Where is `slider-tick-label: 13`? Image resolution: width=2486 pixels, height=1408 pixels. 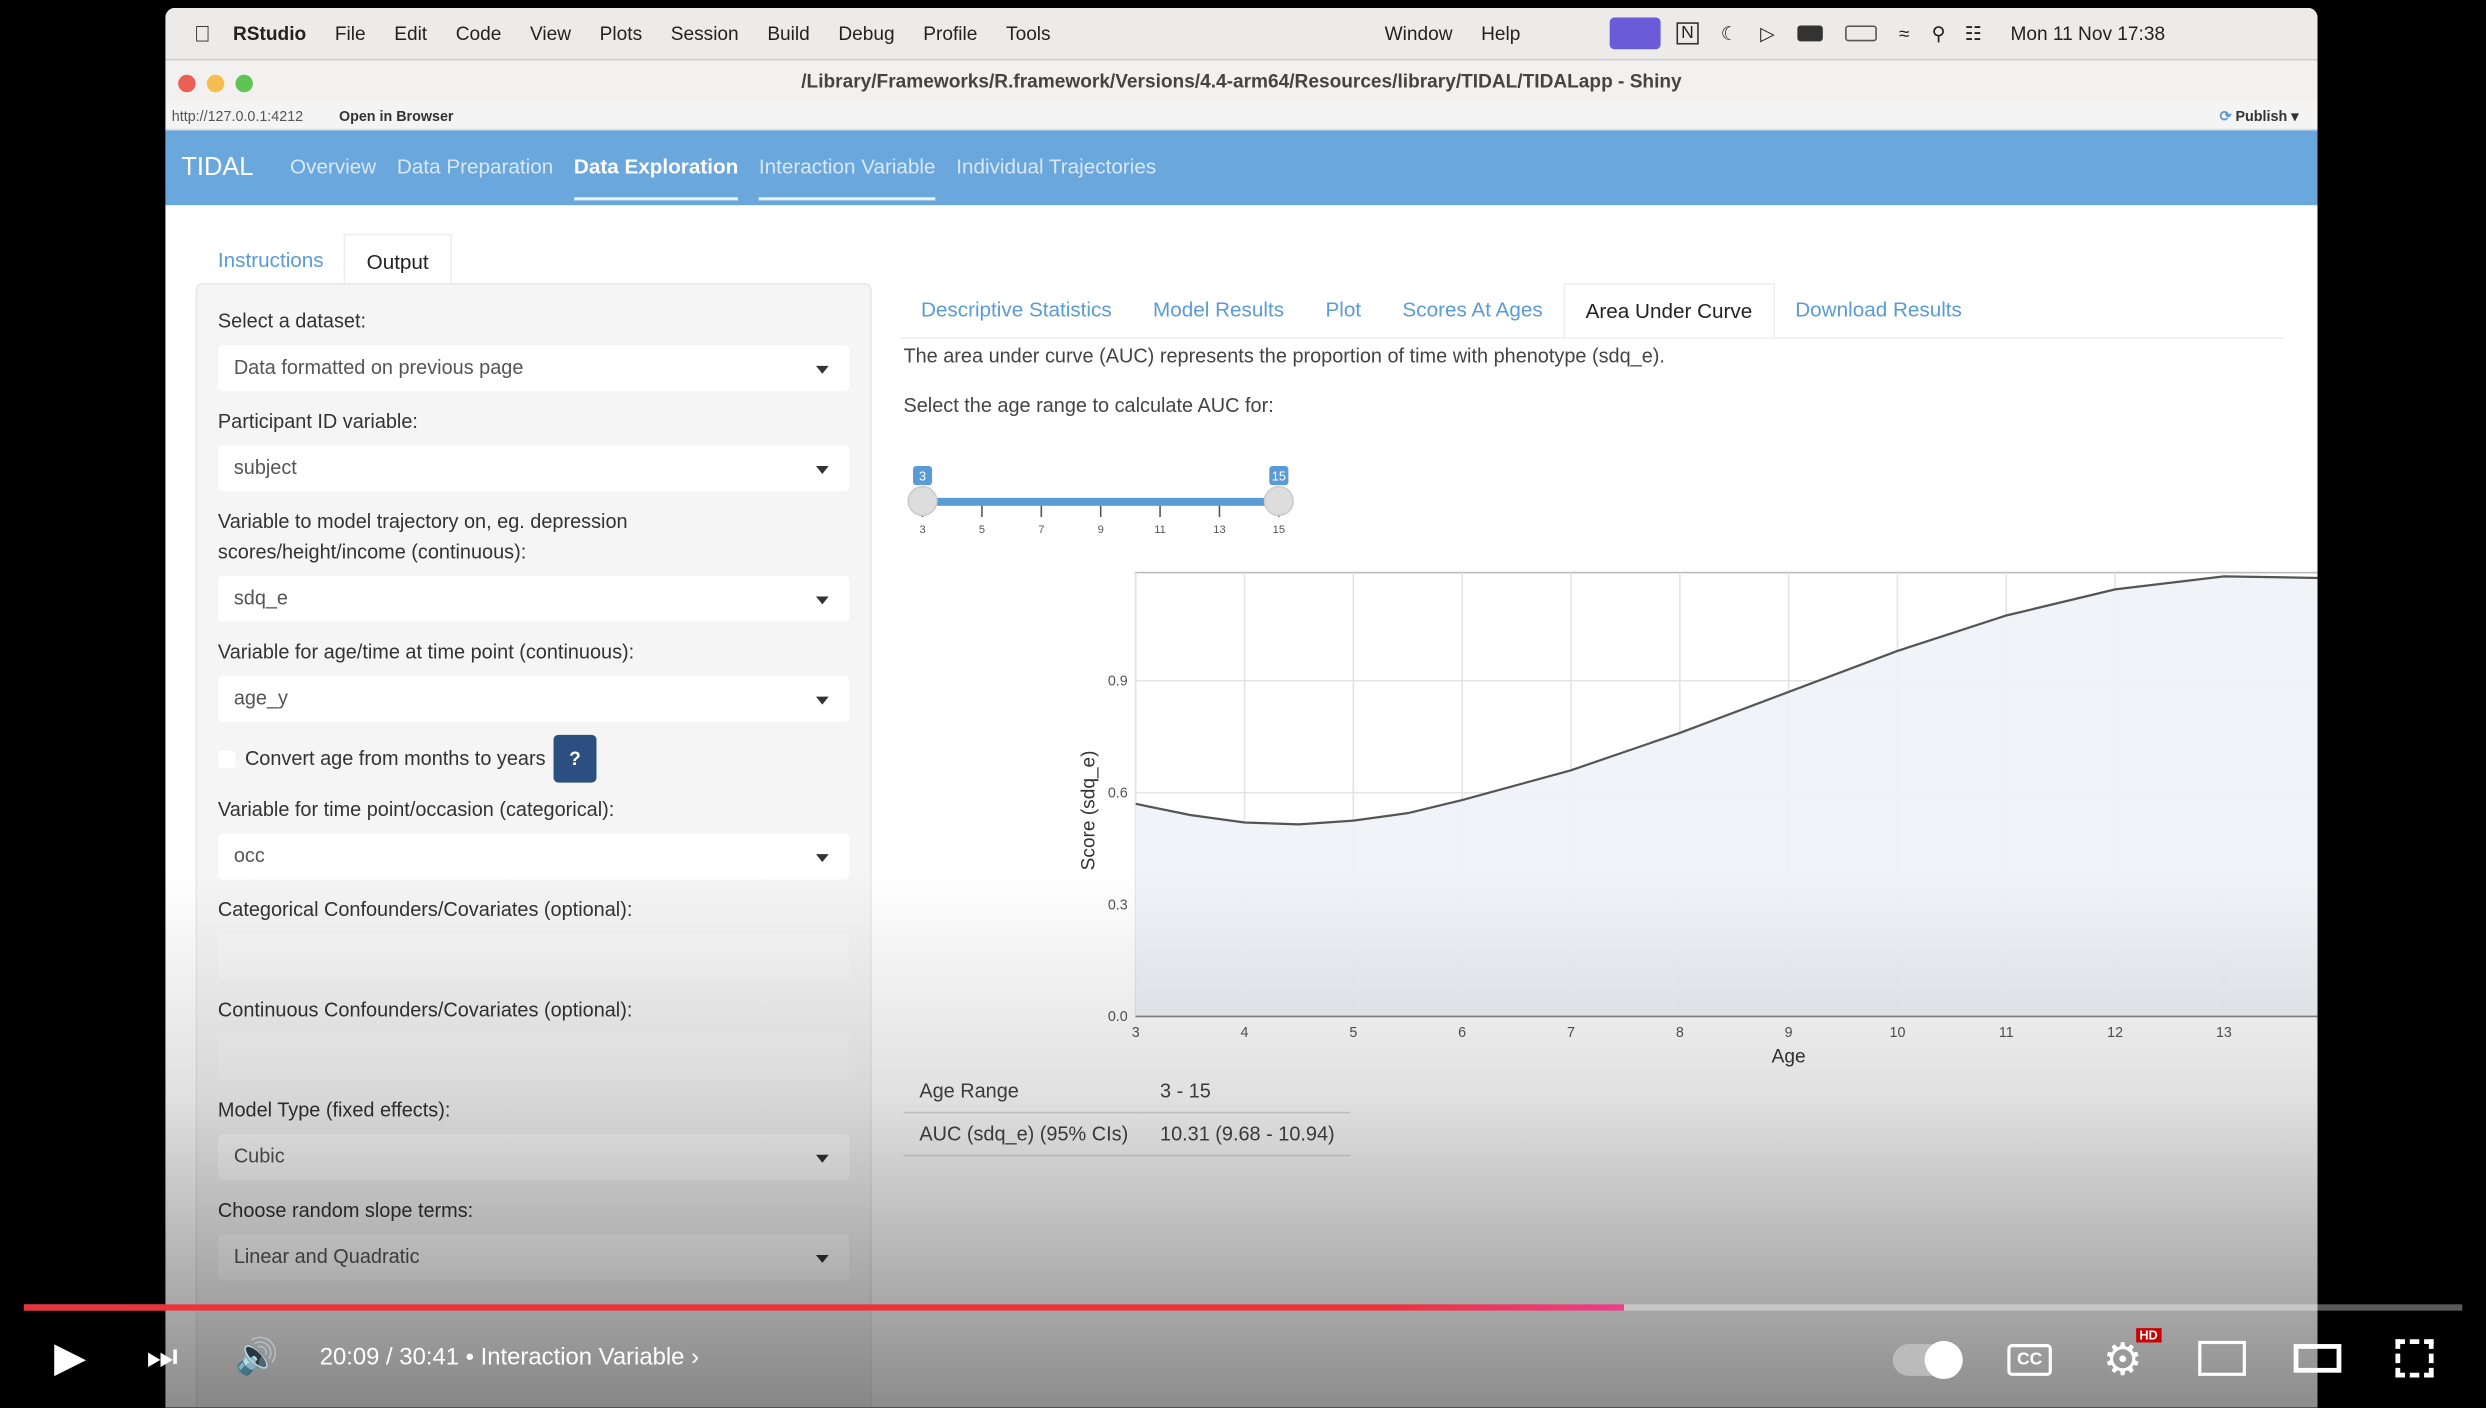 slider-tick-label: 13 is located at coordinates (1219, 530).